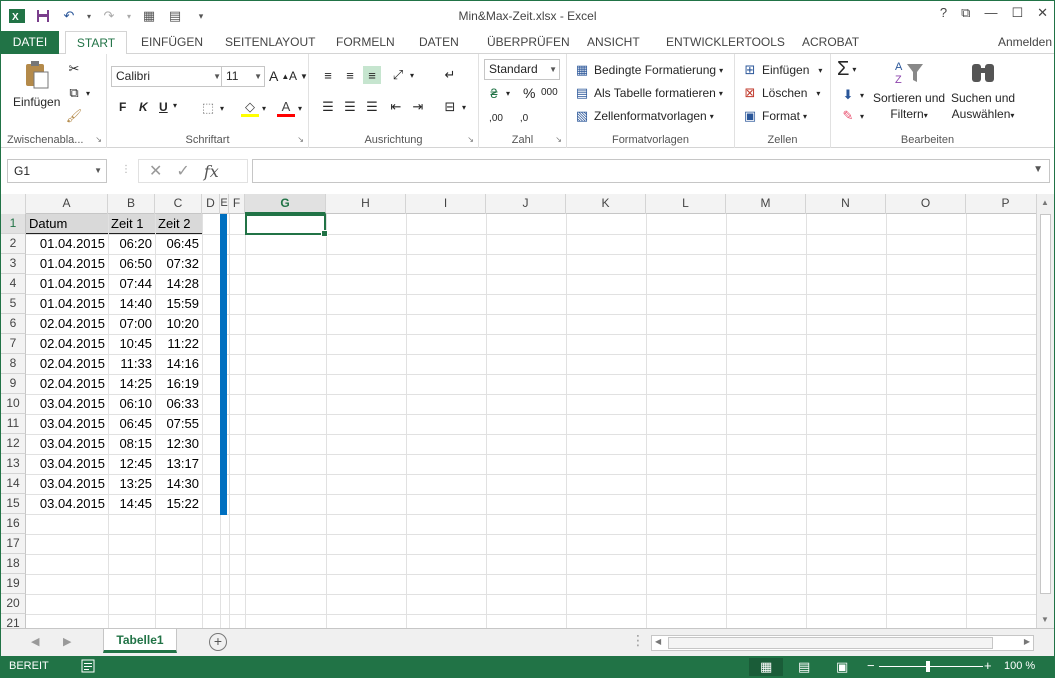 This screenshot has width=1055, height=678. What do you see at coordinates (766, 204) in the screenshot?
I see `column-header-m: M` at bounding box center [766, 204].